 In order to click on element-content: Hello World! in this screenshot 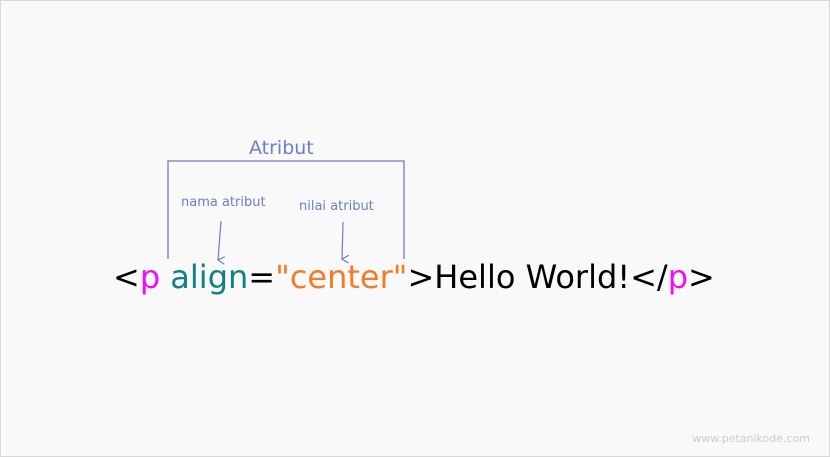, I will do `click(532, 277)`.